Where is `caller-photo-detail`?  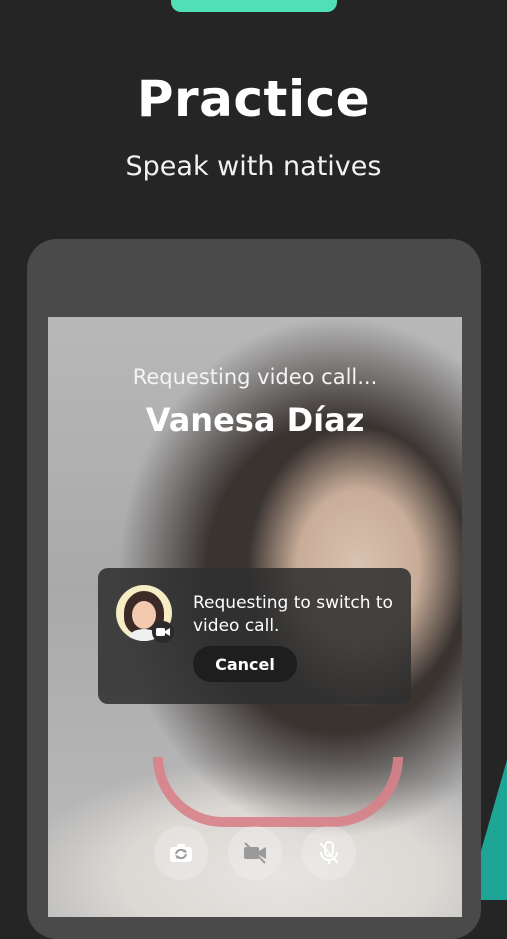 caller-photo-detail is located at coordinates (278, 792).